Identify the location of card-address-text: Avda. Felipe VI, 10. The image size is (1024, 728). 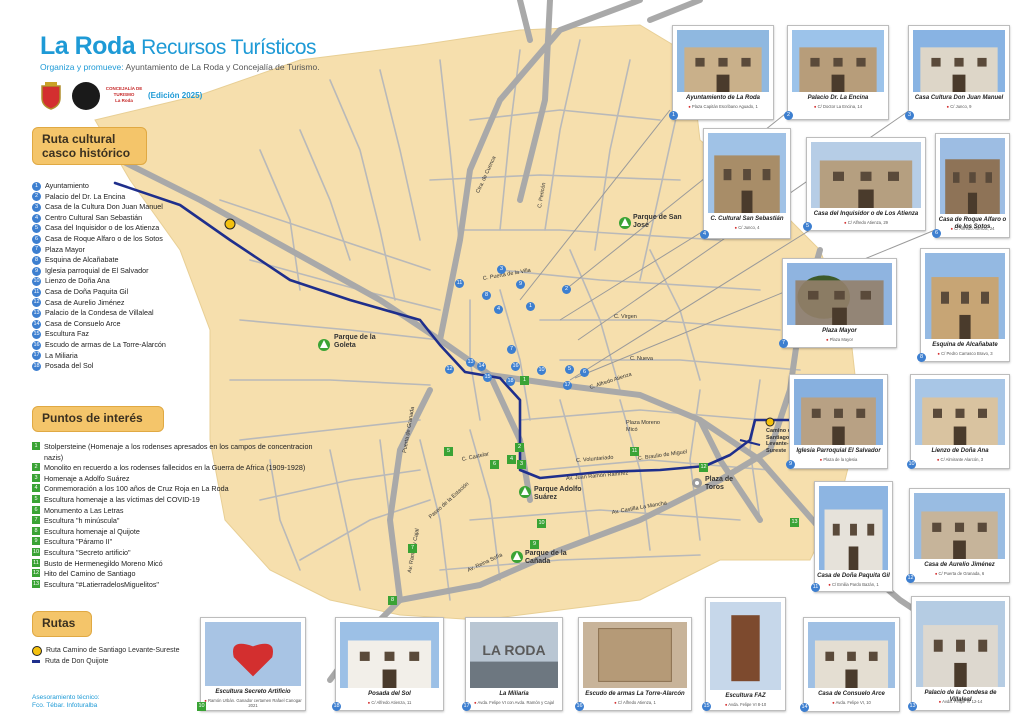
(853, 702).